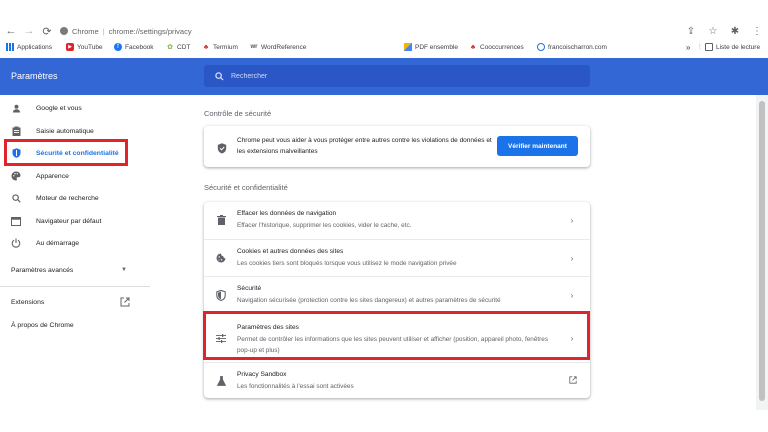 This screenshot has height=432, width=768. What do you see at coordinates (221, 258) in the screenshot?
I see `cookie-icon` at bounding box center [221, 258].